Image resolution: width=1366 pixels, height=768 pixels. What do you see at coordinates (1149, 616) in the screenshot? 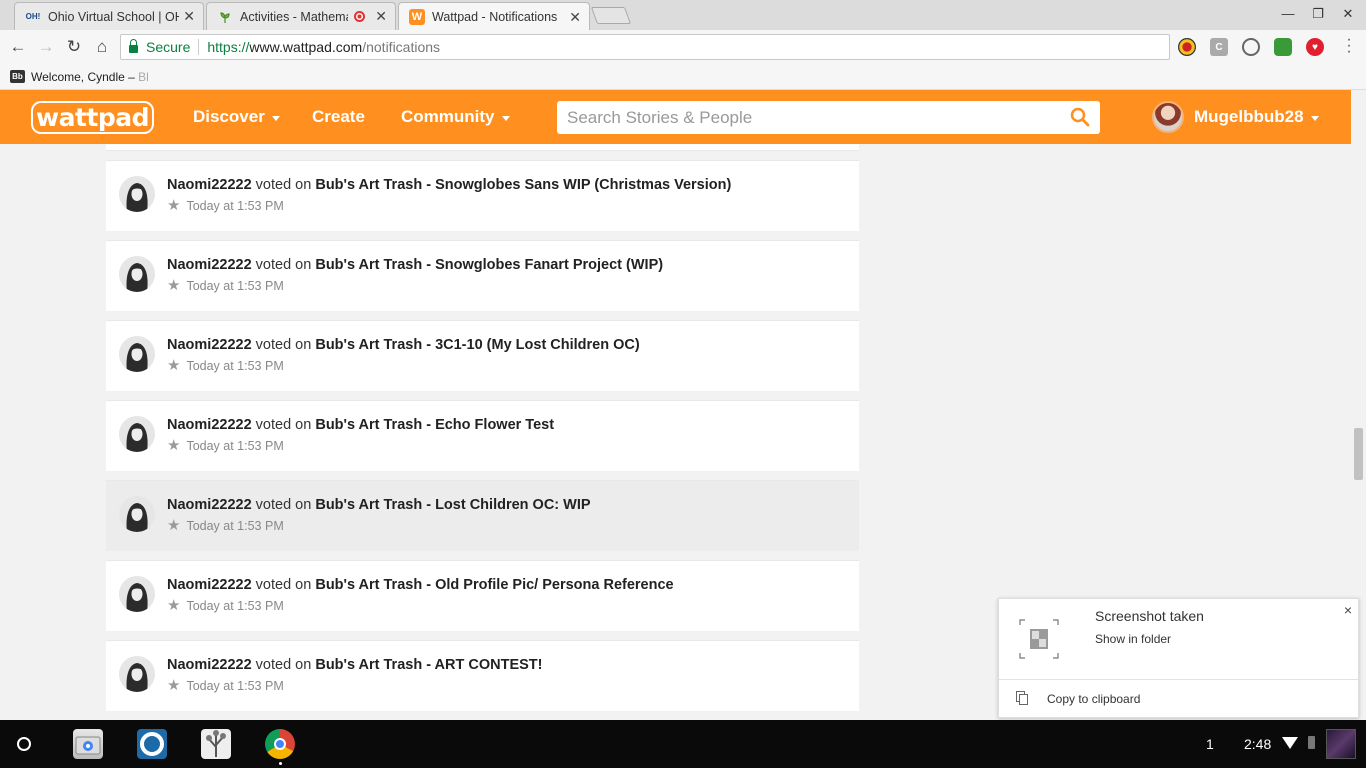
I see `notification-title: Screenshot taken` at bounding box center [1149, 616].